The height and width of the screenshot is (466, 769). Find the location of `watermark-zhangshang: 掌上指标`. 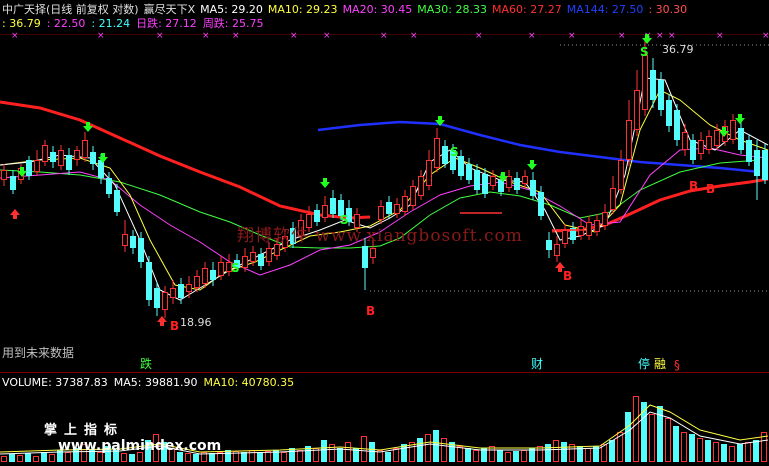

watermark-zhangshang: 掌上指标 is located at coordinates (84, 430).